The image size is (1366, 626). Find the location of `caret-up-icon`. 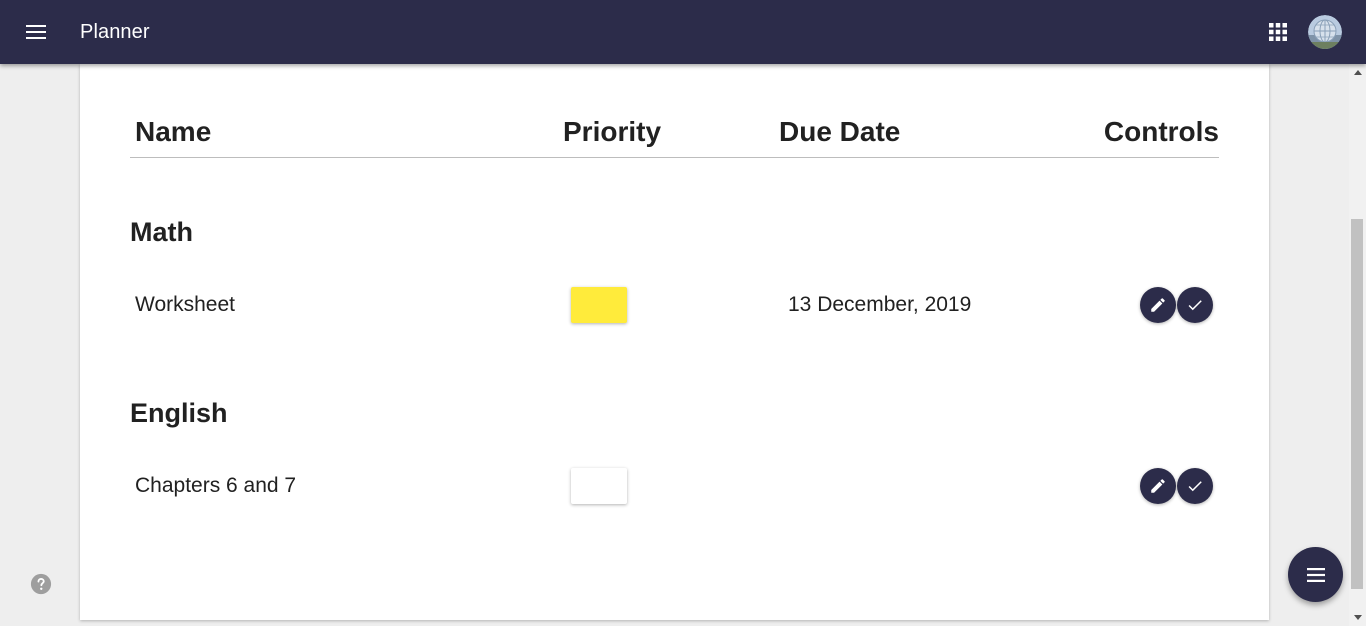

caret-up-icon is located at coordinates (1357, 72).